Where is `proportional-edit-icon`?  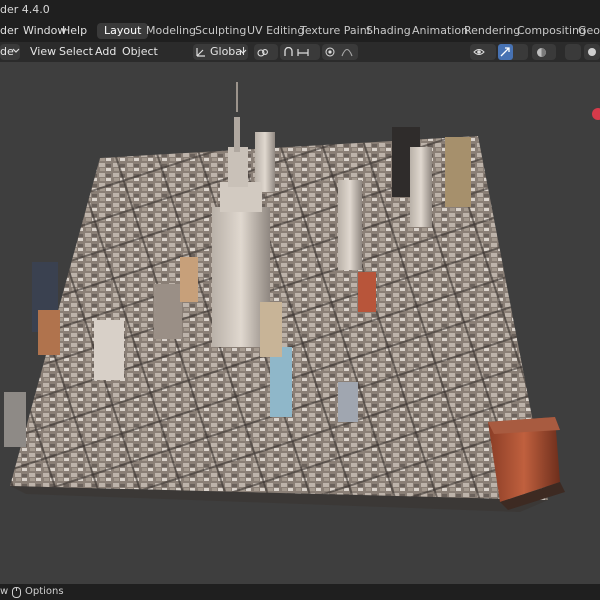
proportional-edit-icon is located at coordinates (330, 52).